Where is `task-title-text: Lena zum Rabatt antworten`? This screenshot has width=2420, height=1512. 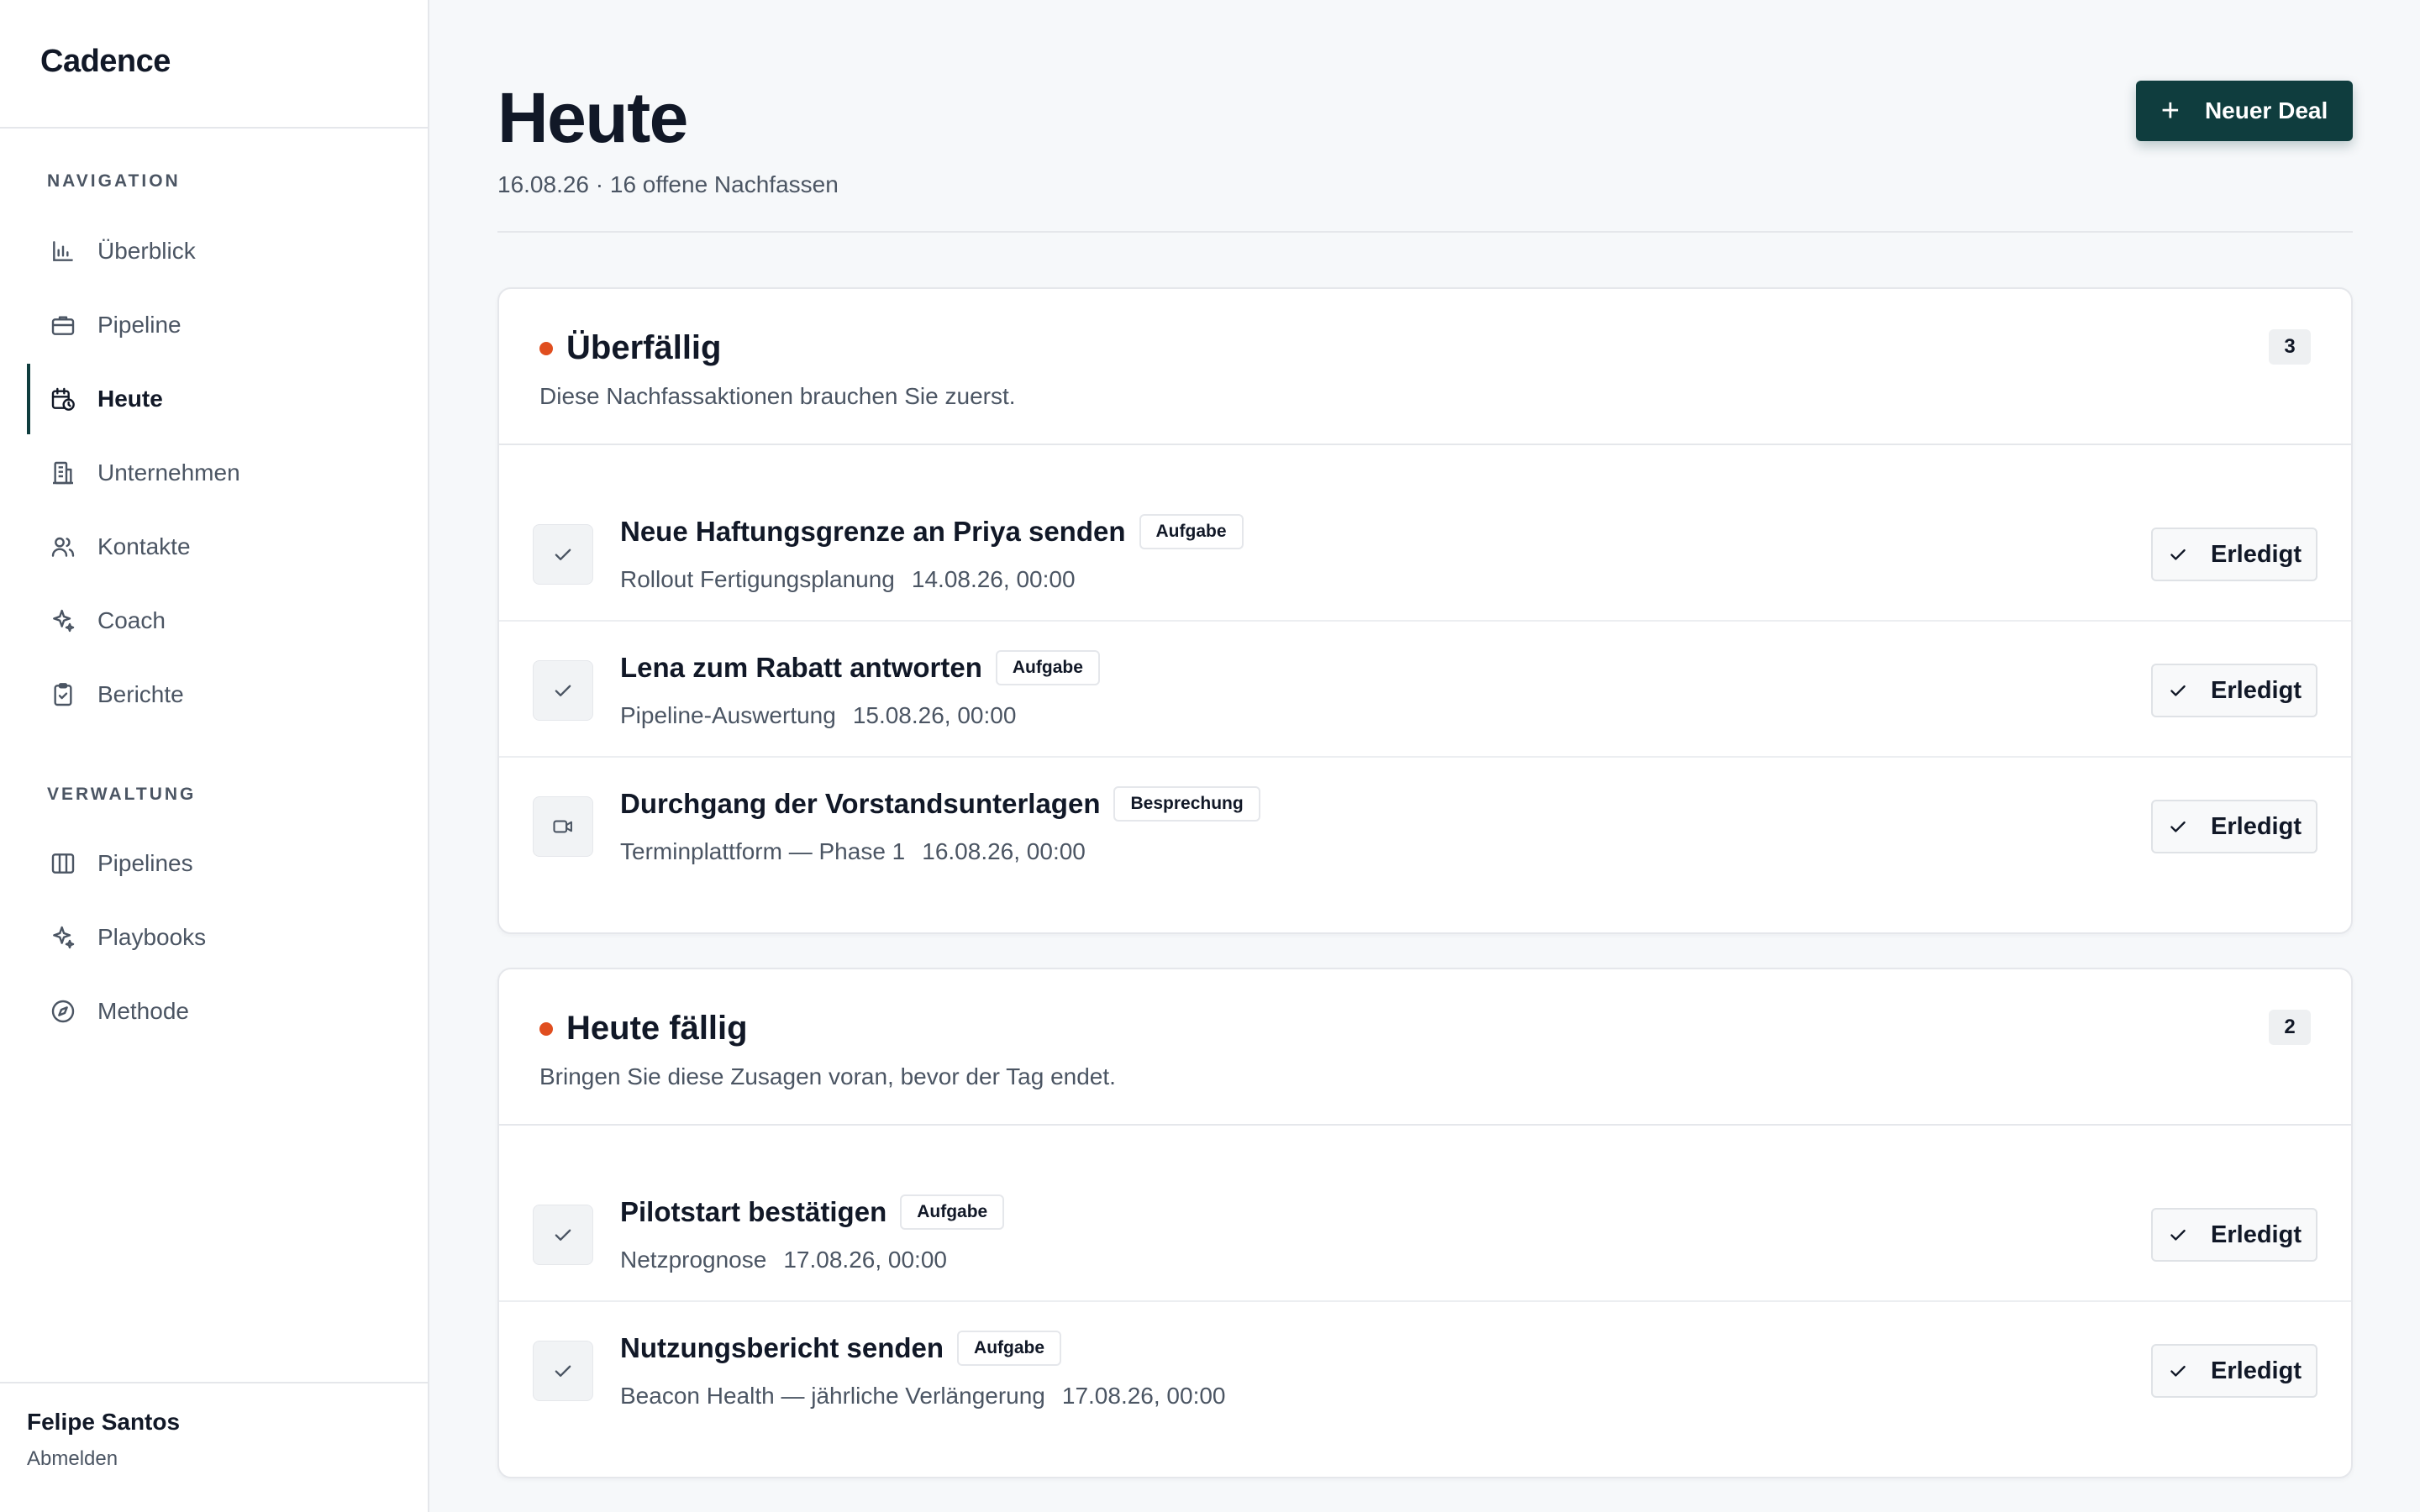
task-title-text: Lena zum Rabatt antworten is located at coordinates (801, 667).